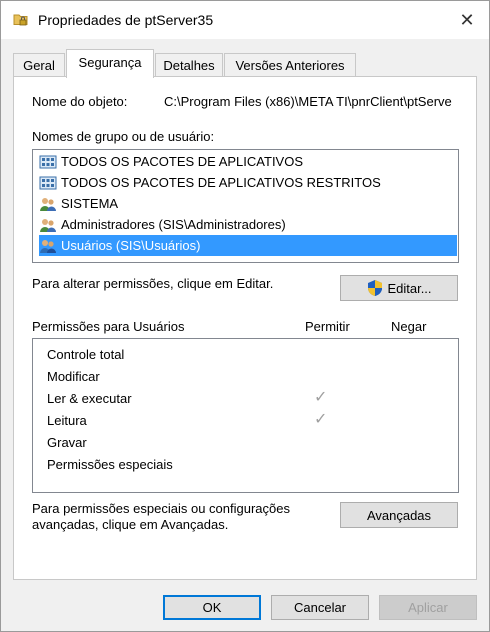 This screenshot has width=490, height=632. I want to click on tab-geral: Geral, so click(39, 65).